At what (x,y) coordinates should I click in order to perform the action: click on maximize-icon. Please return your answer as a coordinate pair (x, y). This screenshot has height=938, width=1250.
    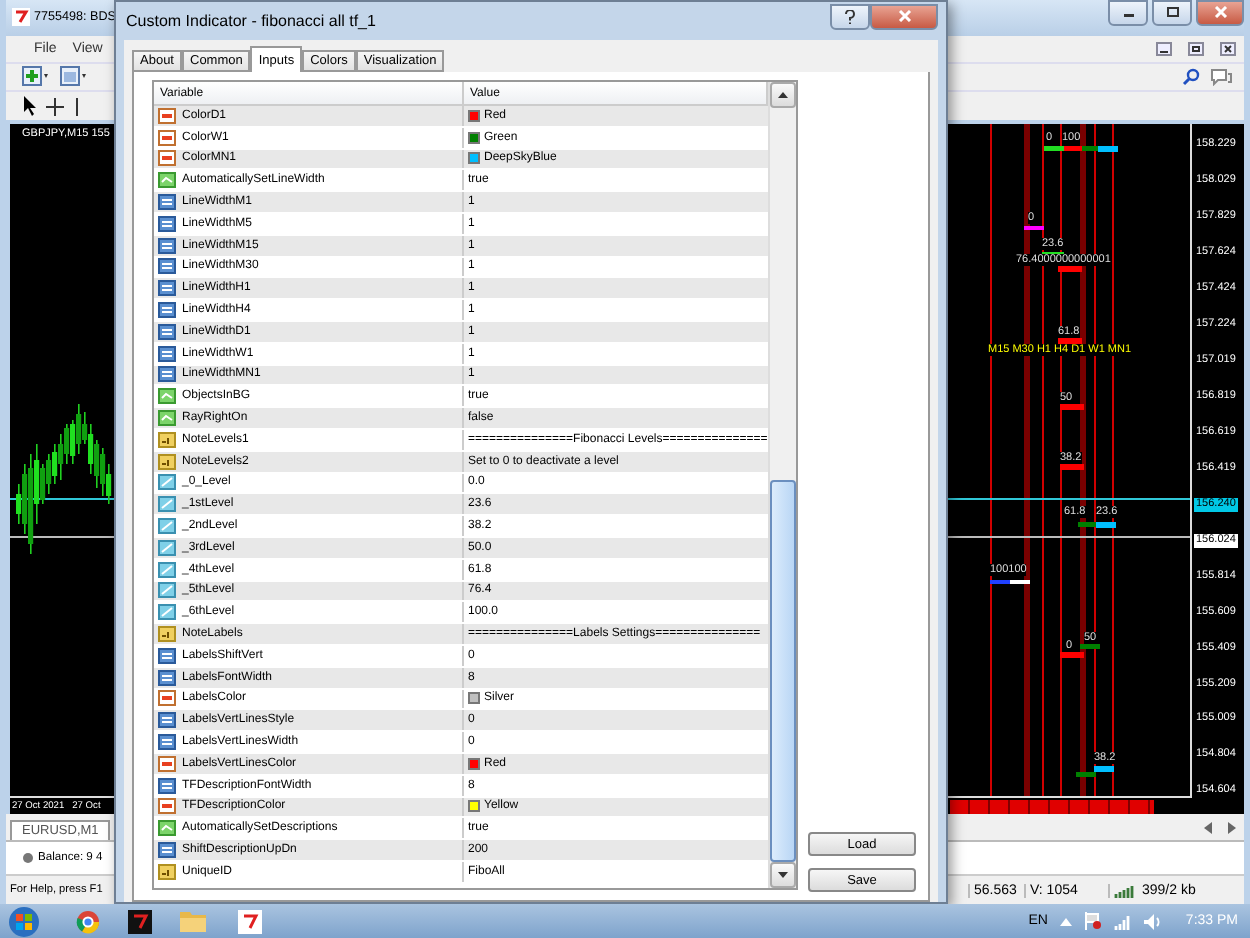
    Looking at the image, I should click on (1172, 12).